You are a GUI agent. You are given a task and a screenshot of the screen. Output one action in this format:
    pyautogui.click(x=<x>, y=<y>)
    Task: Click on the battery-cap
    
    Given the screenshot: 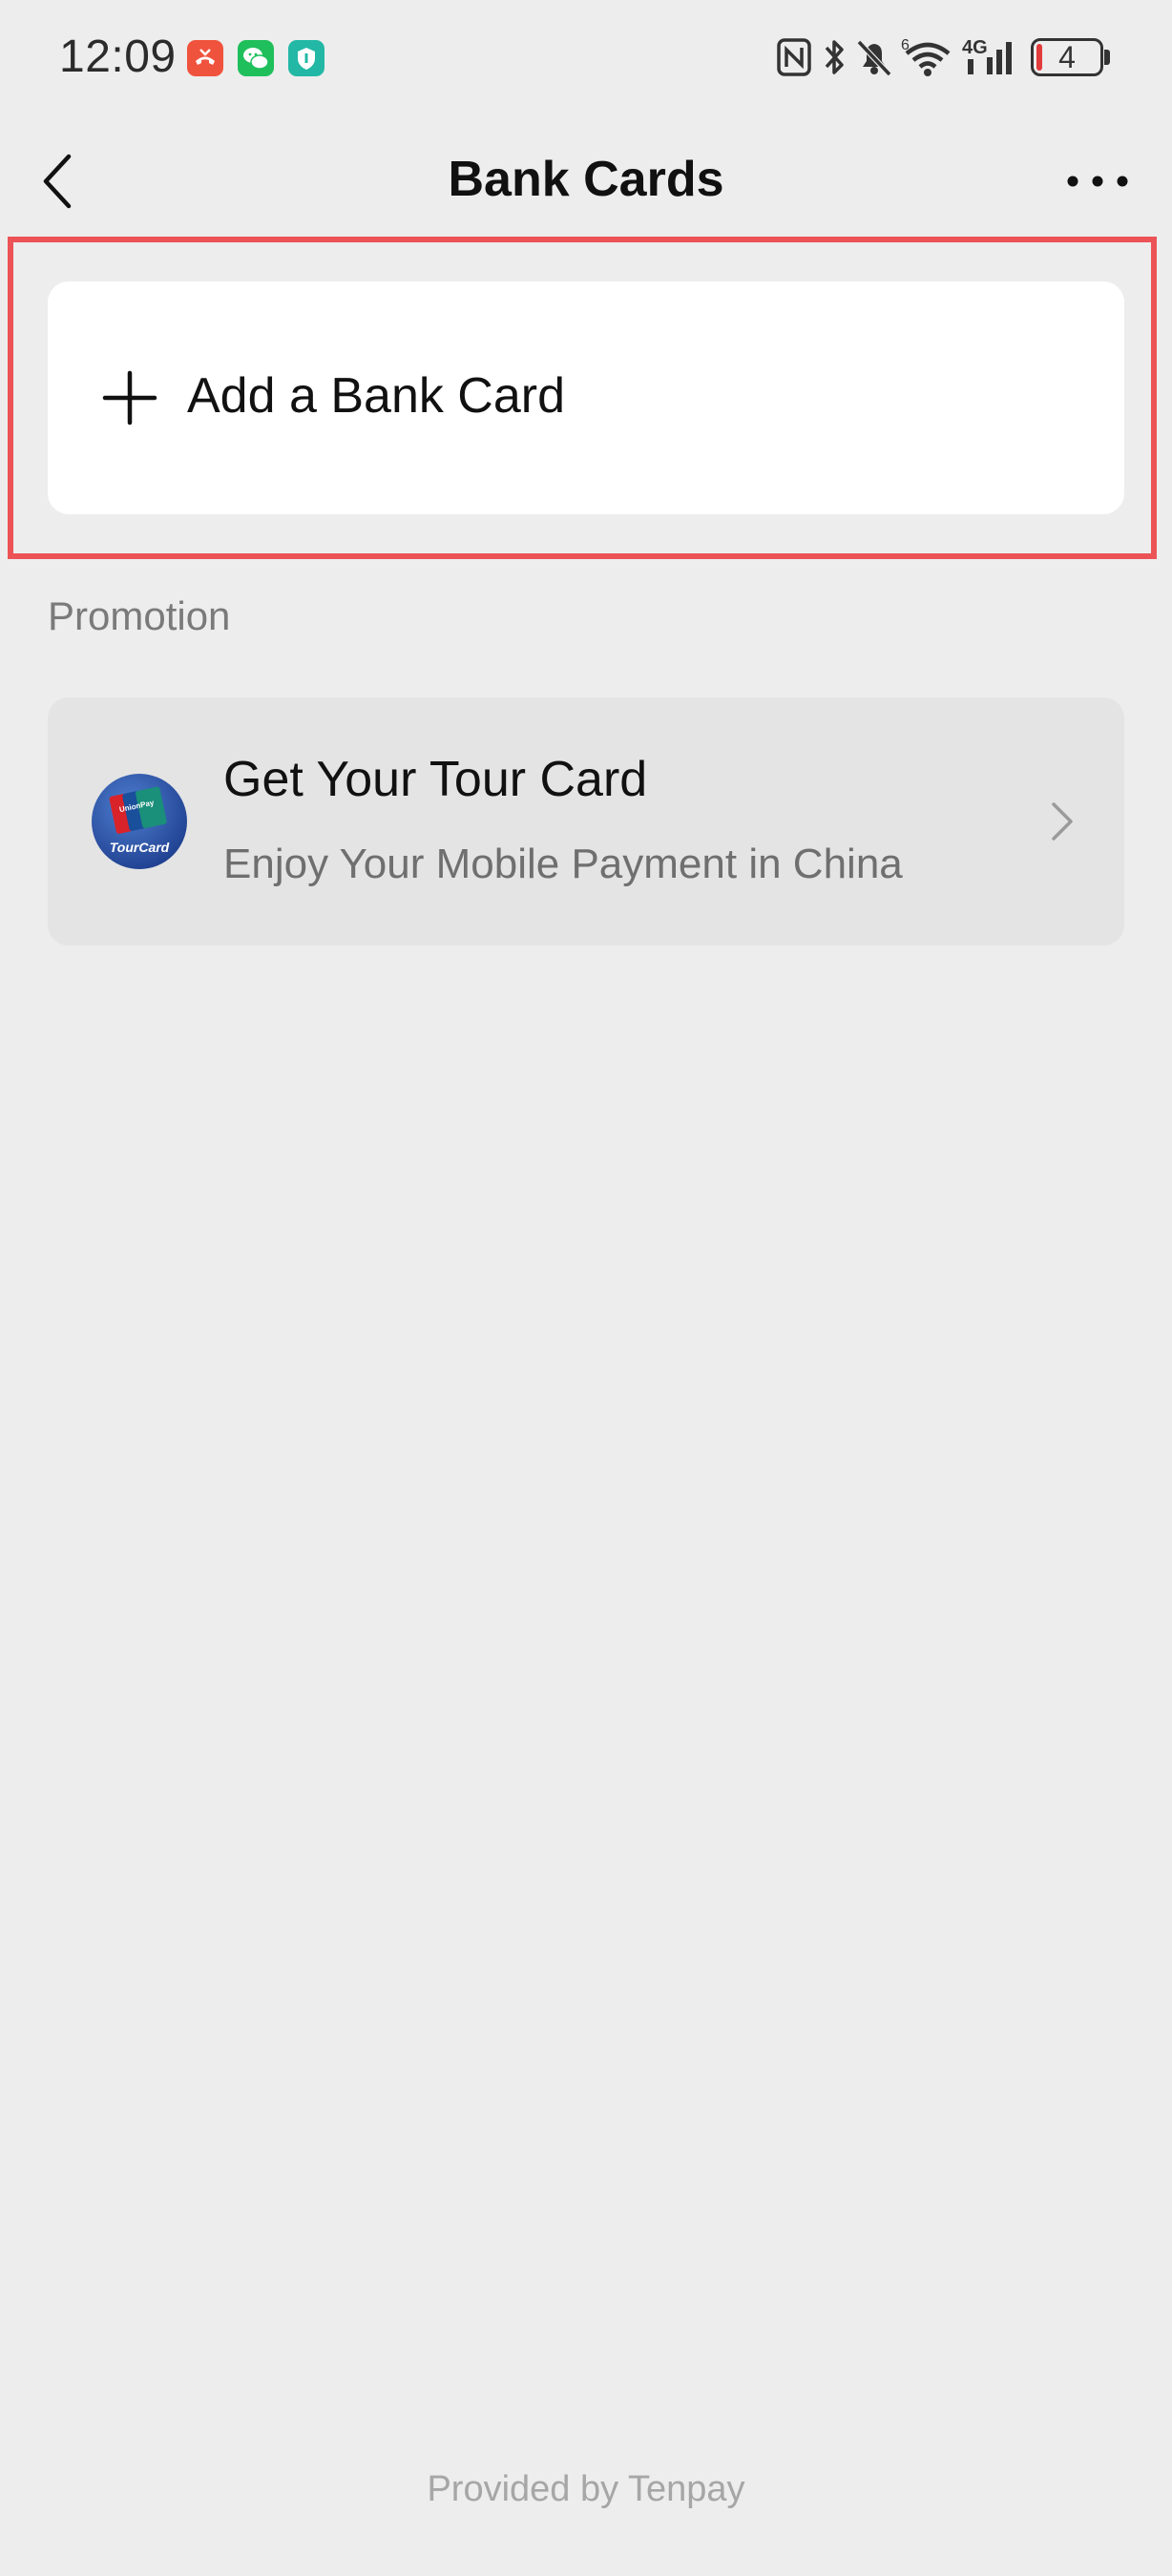 What is the action you would take?
    pyautogui.click(x=1107, y=57)
    